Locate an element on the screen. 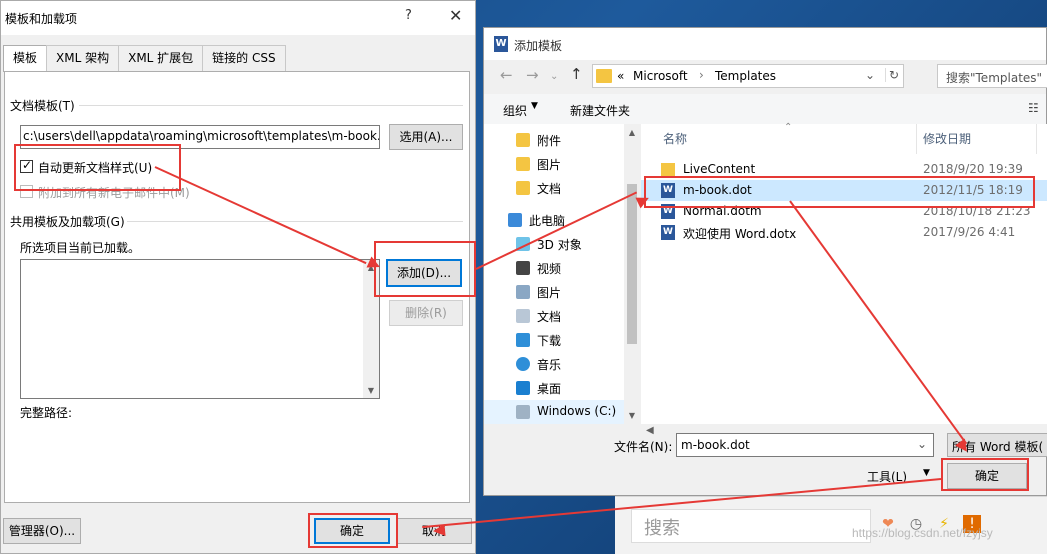  search-placeholder: 搜索"Templates" is located at coordinates (994, 78).